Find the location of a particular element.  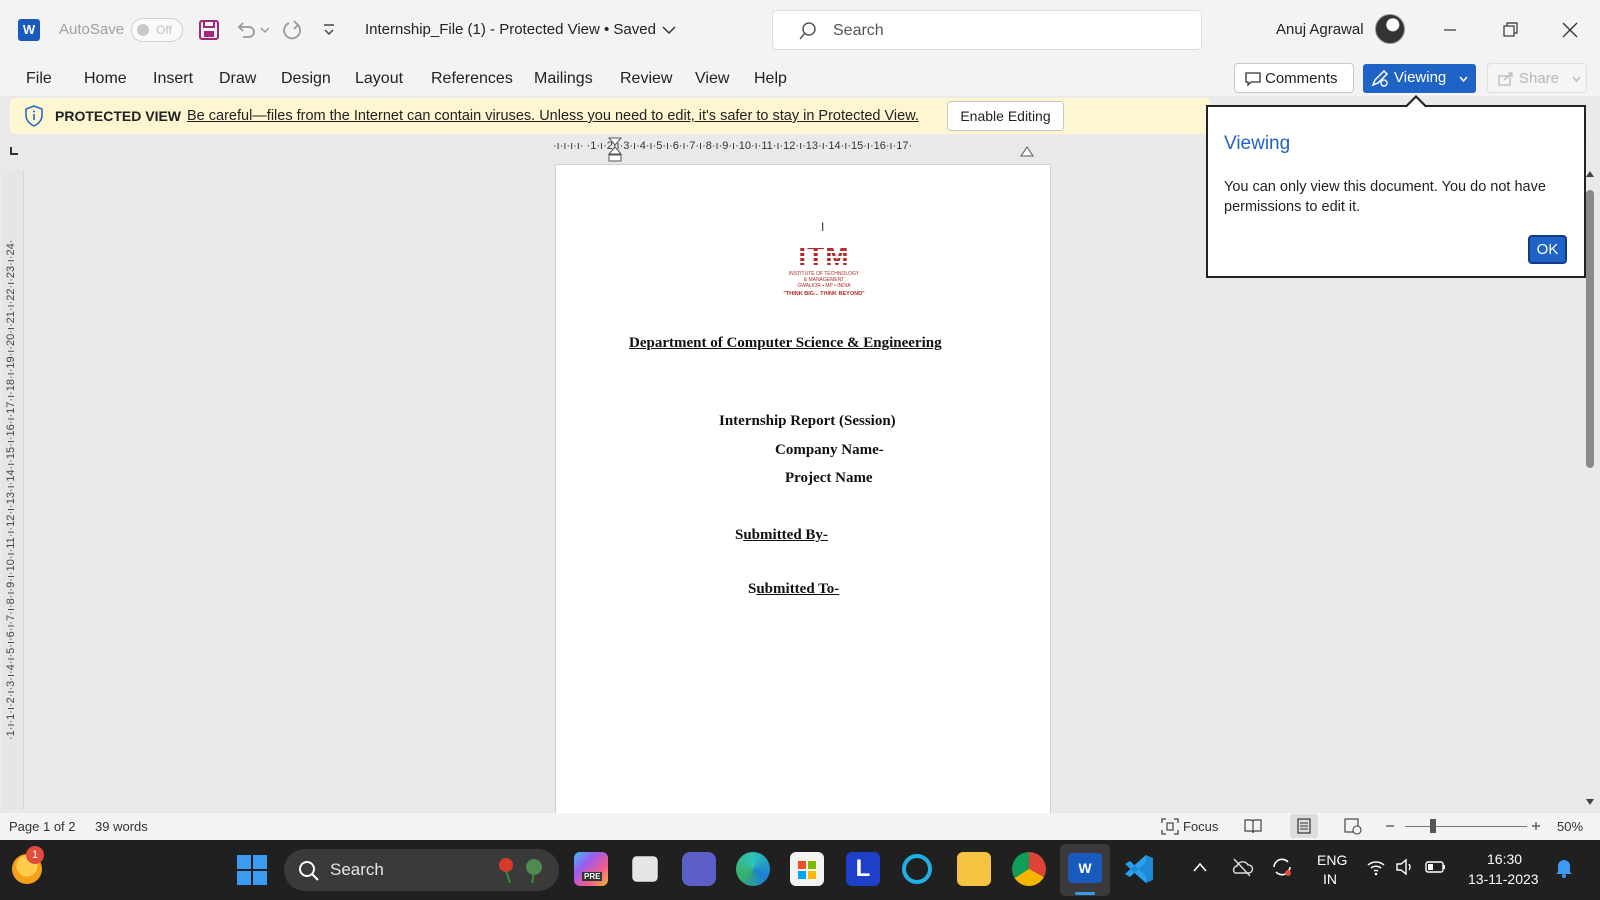

store-squares-icon is located at coordinates (807, 870).